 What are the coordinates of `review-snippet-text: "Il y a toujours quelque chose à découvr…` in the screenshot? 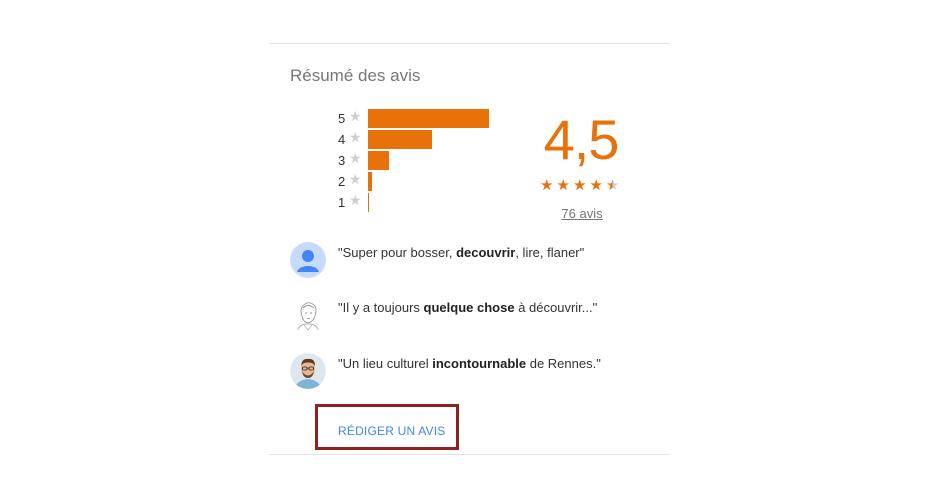 It's located at (468, 307).